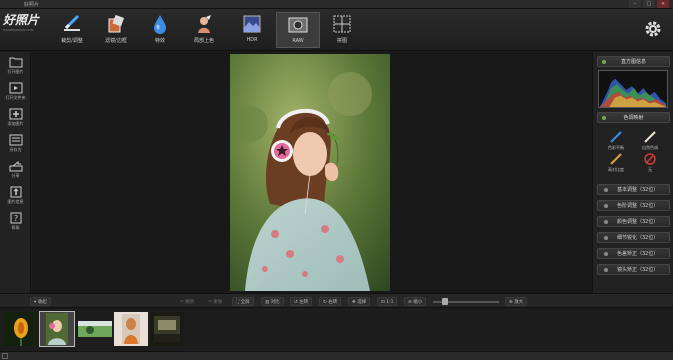 This screenshot has height=360, width=673. I want to click on collapse-button: ▾ 收起, so click(40, 301).